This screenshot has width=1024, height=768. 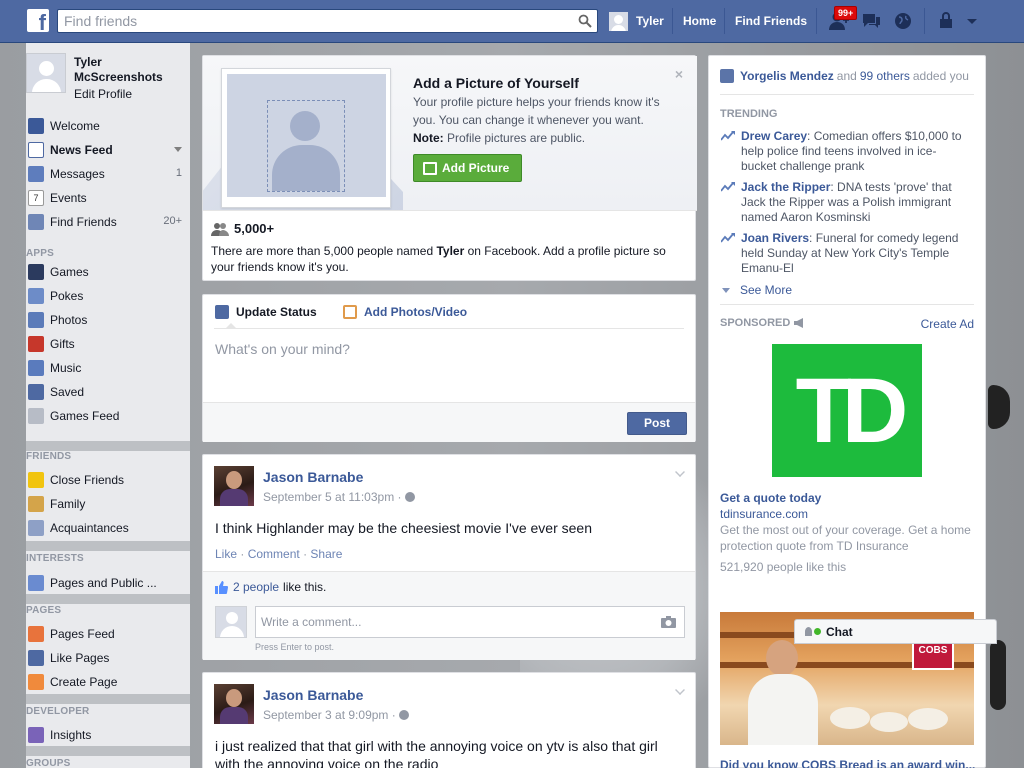 I want to click on profile-avatar, so click(x=46, y=73).